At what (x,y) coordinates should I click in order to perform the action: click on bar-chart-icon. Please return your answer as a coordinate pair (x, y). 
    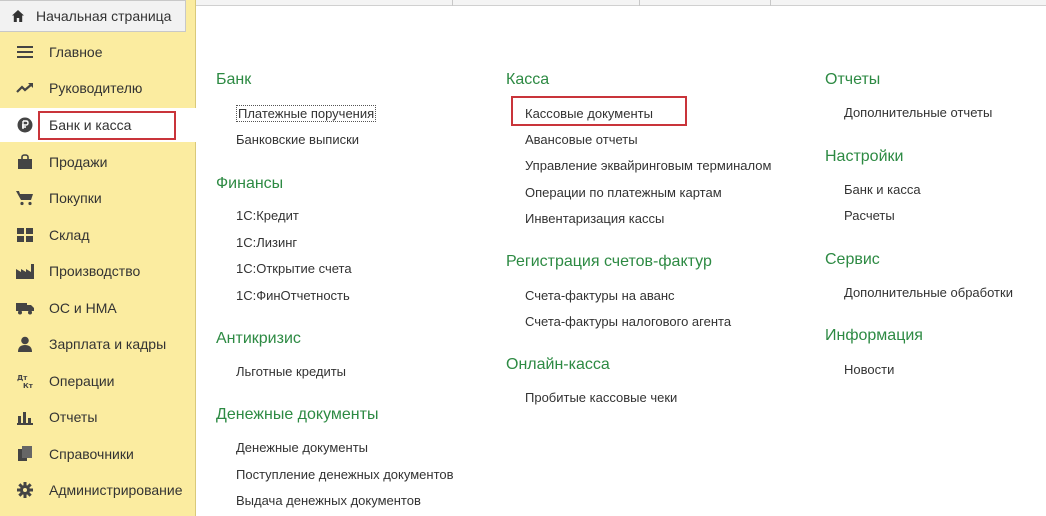
    Looking at the image, I should click on (25, 417).